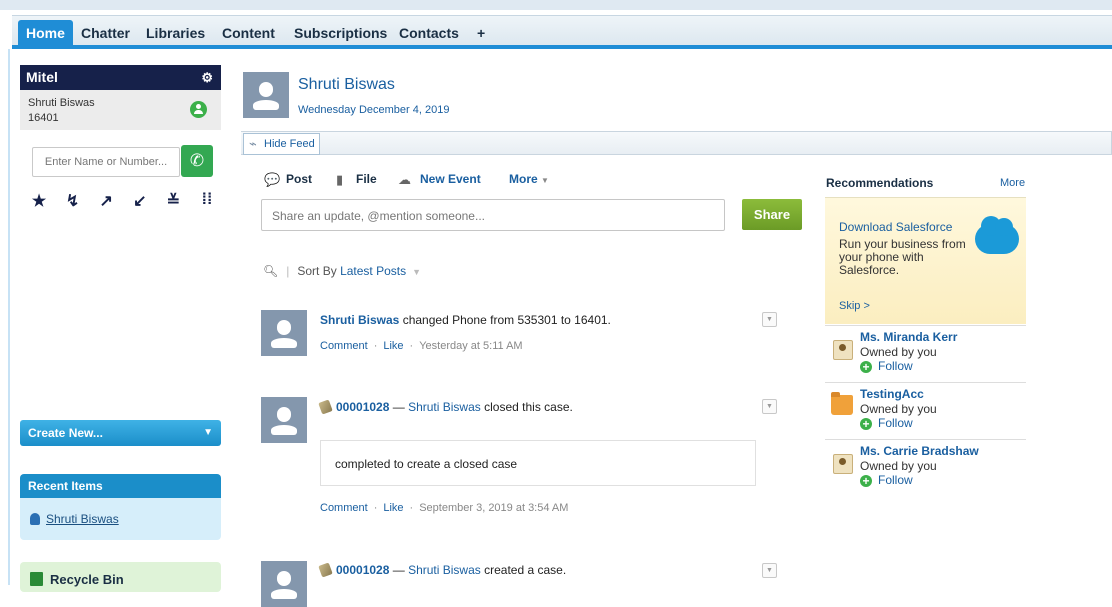 This screenshot has width=1112, height=607. Describe the element at coordinates (281, 144) in the screenshot. I see `hide-feed-button: Hide Feed` at that location.